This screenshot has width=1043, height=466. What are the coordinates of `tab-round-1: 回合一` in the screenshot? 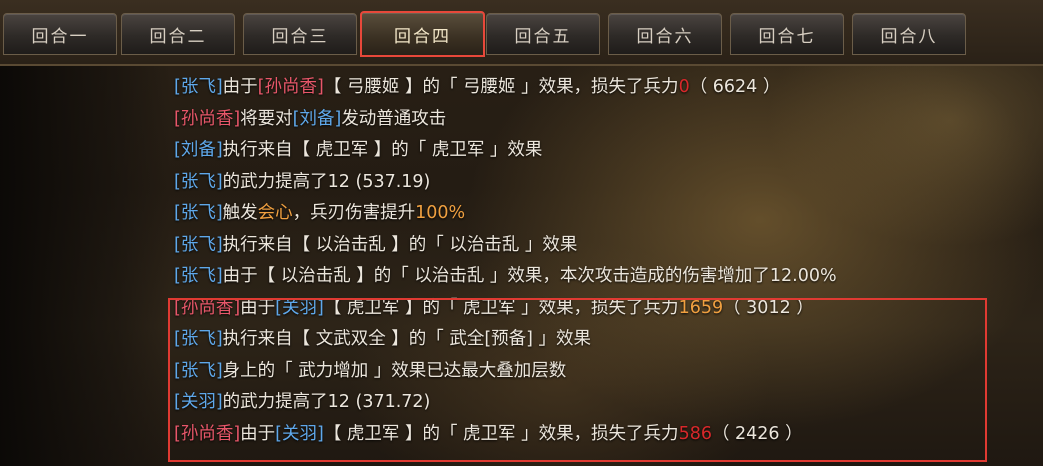 It's located at (60, 34).